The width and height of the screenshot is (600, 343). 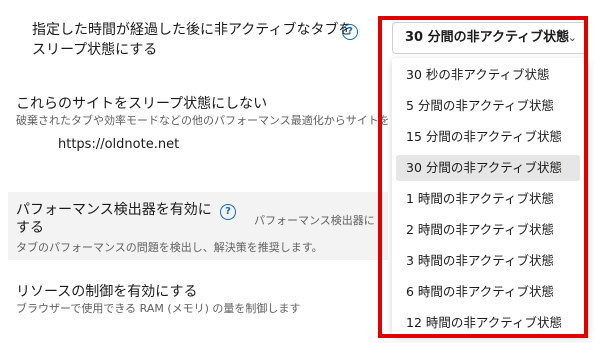 What do you see at coordinates (107, 292) in the screenshot?
I see `resource-limit-title: リソースの制御を有効にする` at bounding box center [107, 292].